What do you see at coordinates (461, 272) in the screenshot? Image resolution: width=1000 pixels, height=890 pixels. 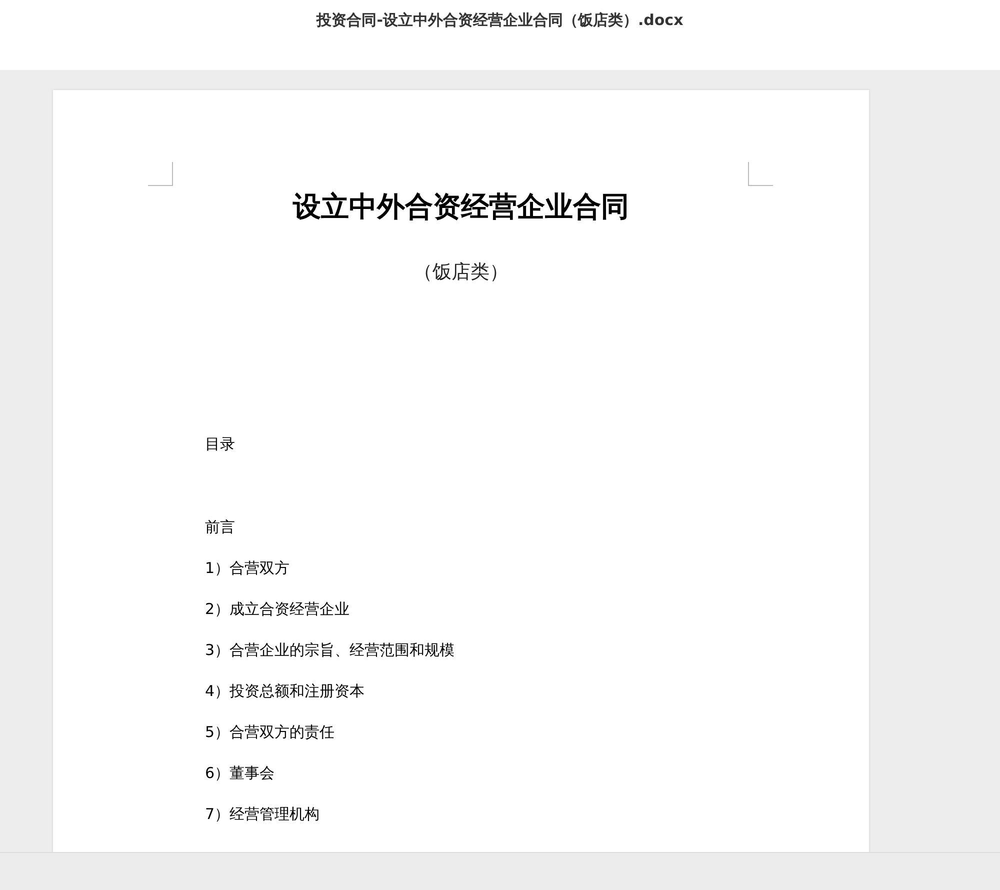 I see `document-subtitle: （饭店类）` at bounding box center [461, 272].